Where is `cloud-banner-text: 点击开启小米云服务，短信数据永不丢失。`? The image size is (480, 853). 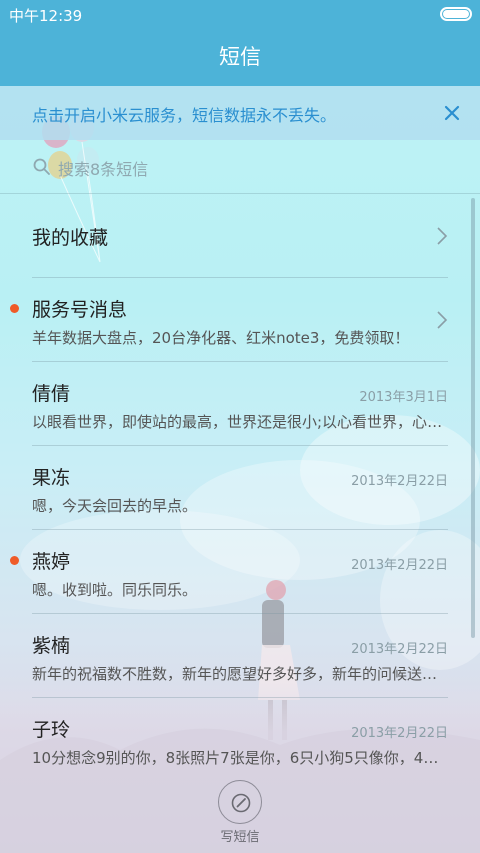
cloud-banner-text: 点击开启小米云服务，短信数据永不丢失。 is located at coordinates (184, 114).